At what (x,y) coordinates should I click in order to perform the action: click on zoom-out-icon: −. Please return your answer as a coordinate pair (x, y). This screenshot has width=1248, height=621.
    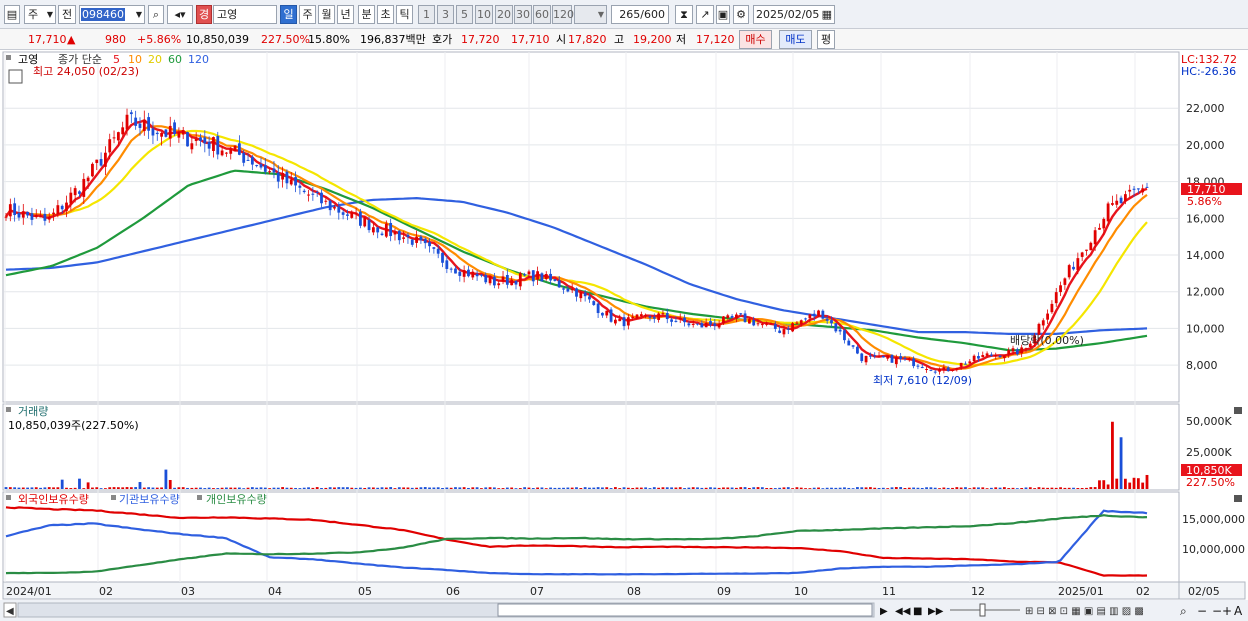
    Looking at the image, I should click on (1202, 611).